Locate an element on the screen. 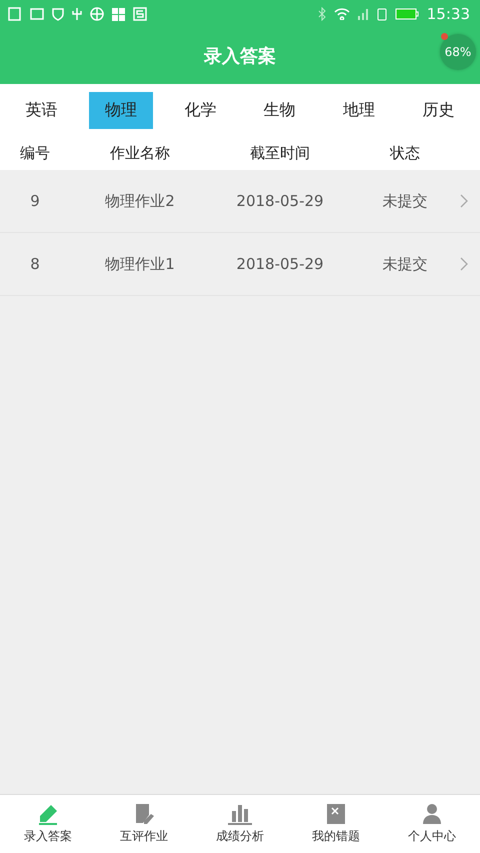 Image resolution: width=480 pixels, height=853 pixels. document-x-icon is located at coordinates (336, 814).